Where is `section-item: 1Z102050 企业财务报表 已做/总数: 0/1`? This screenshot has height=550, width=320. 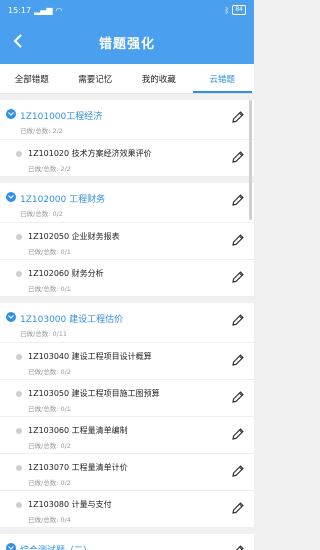 section-item: 1Z102050 企业财务报表 已做/总数: 0/1 is located at coordinates (127, 241).